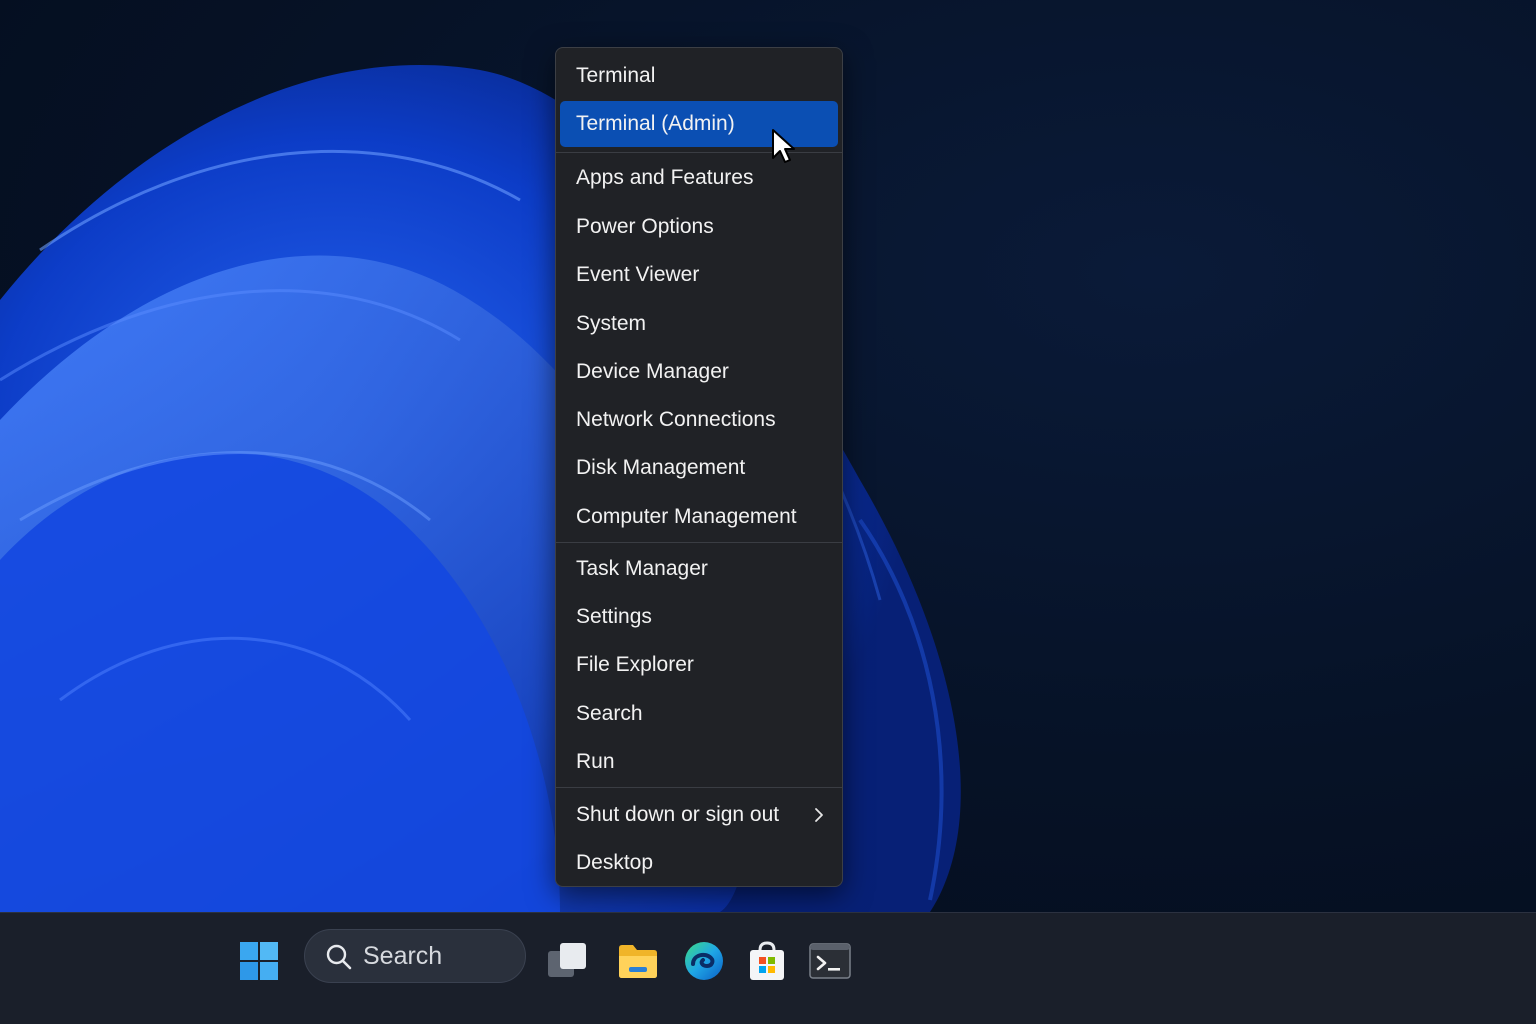 This screenshot has height=1024, width=1536. I want to click on terminal-icon, so click(830, 961).